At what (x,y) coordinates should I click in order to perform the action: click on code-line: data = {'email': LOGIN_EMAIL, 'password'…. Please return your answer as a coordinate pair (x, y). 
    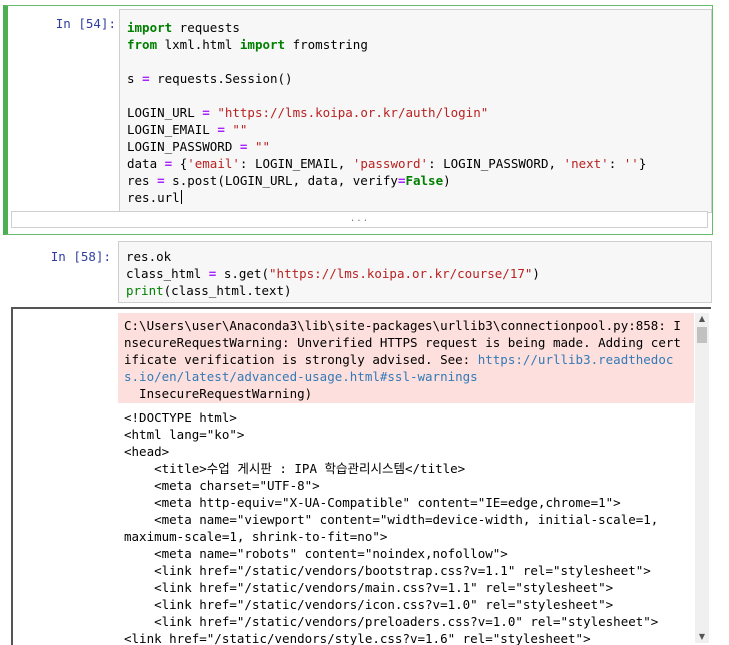
    Looking at the image, I should click on (387, 163).